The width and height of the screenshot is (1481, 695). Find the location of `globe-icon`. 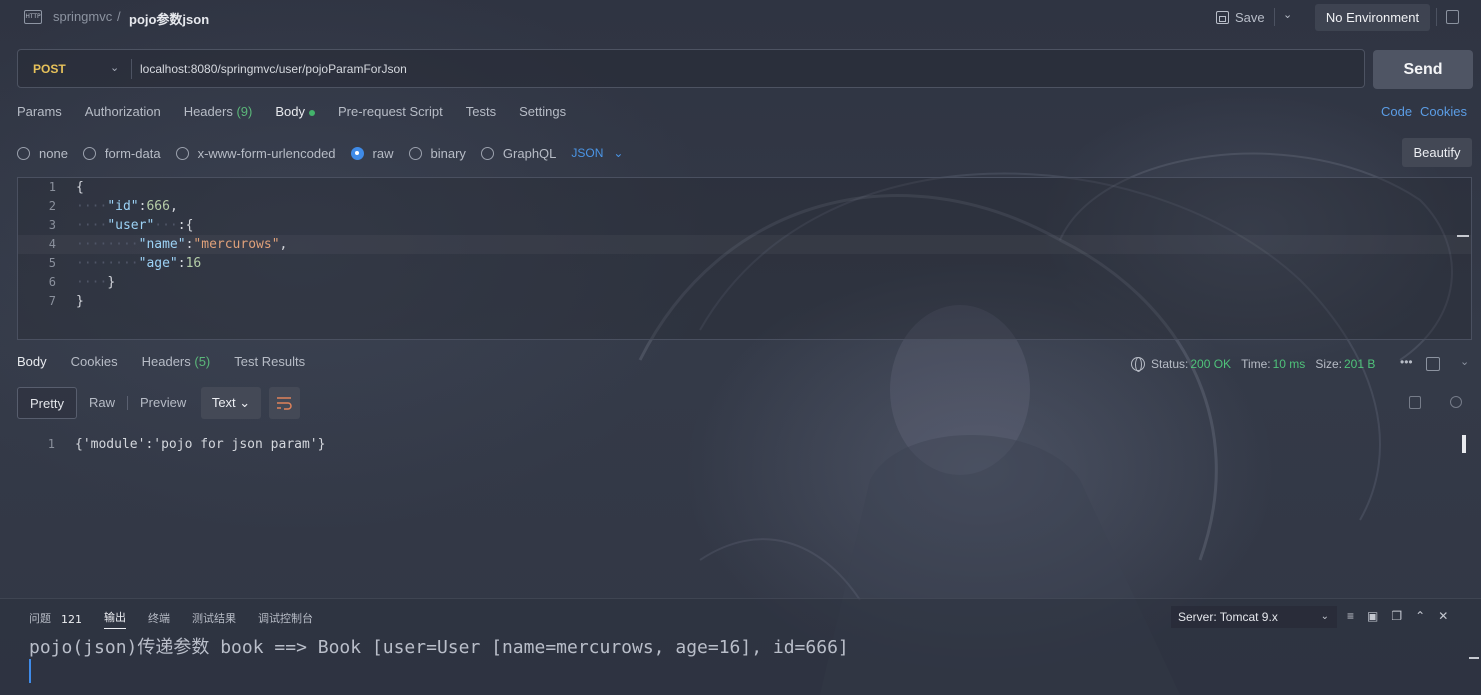

globe-icon is located at coordinates (1138, 364).